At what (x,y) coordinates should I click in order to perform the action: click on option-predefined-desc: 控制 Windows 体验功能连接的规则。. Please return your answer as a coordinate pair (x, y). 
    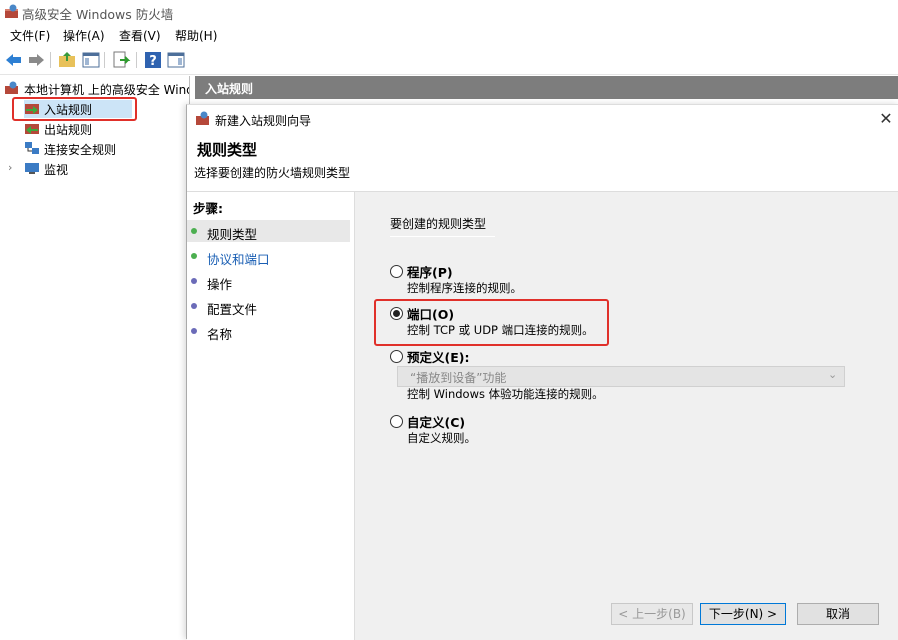
    Looking at the image, I should click on (505, 394).